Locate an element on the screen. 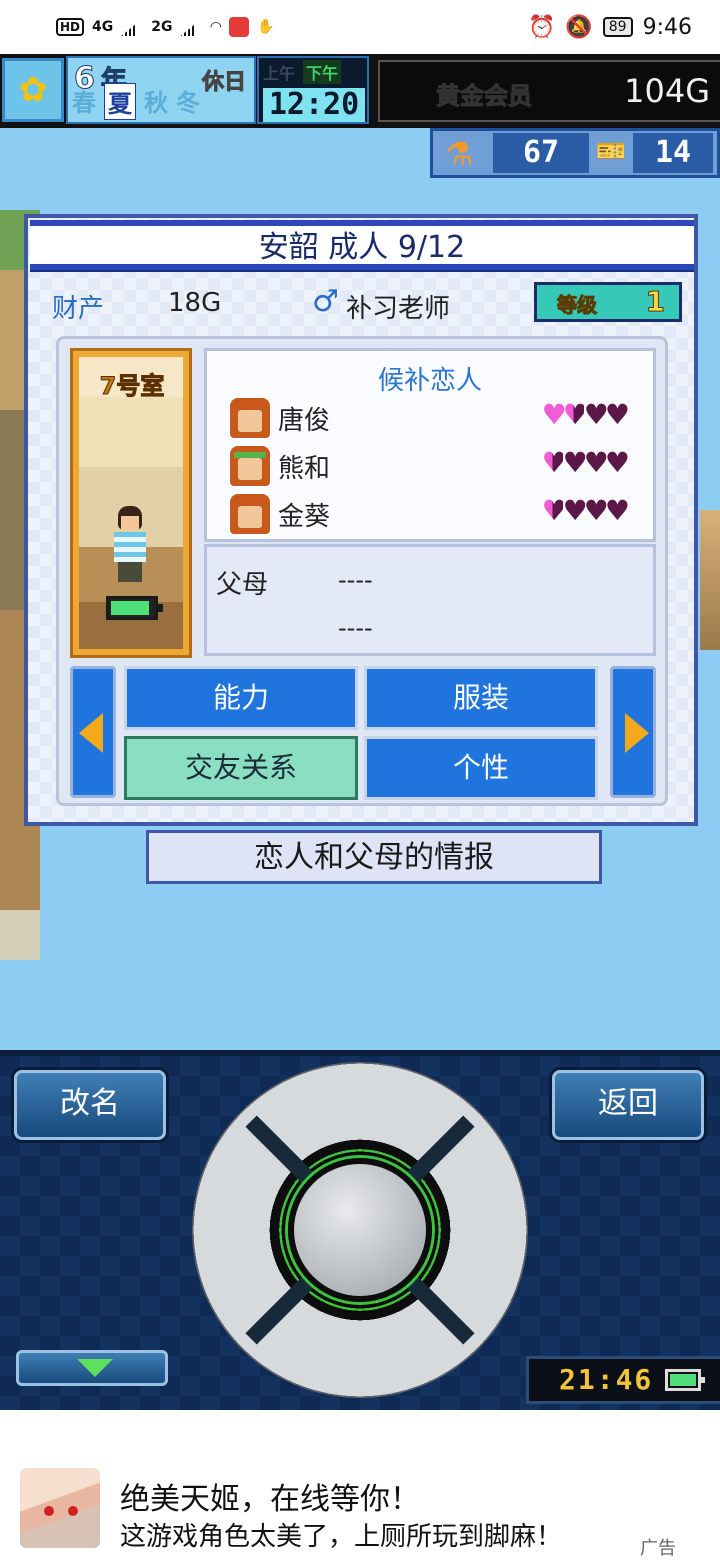  game-clock: 12:20 is located at coordinates (314, 105).